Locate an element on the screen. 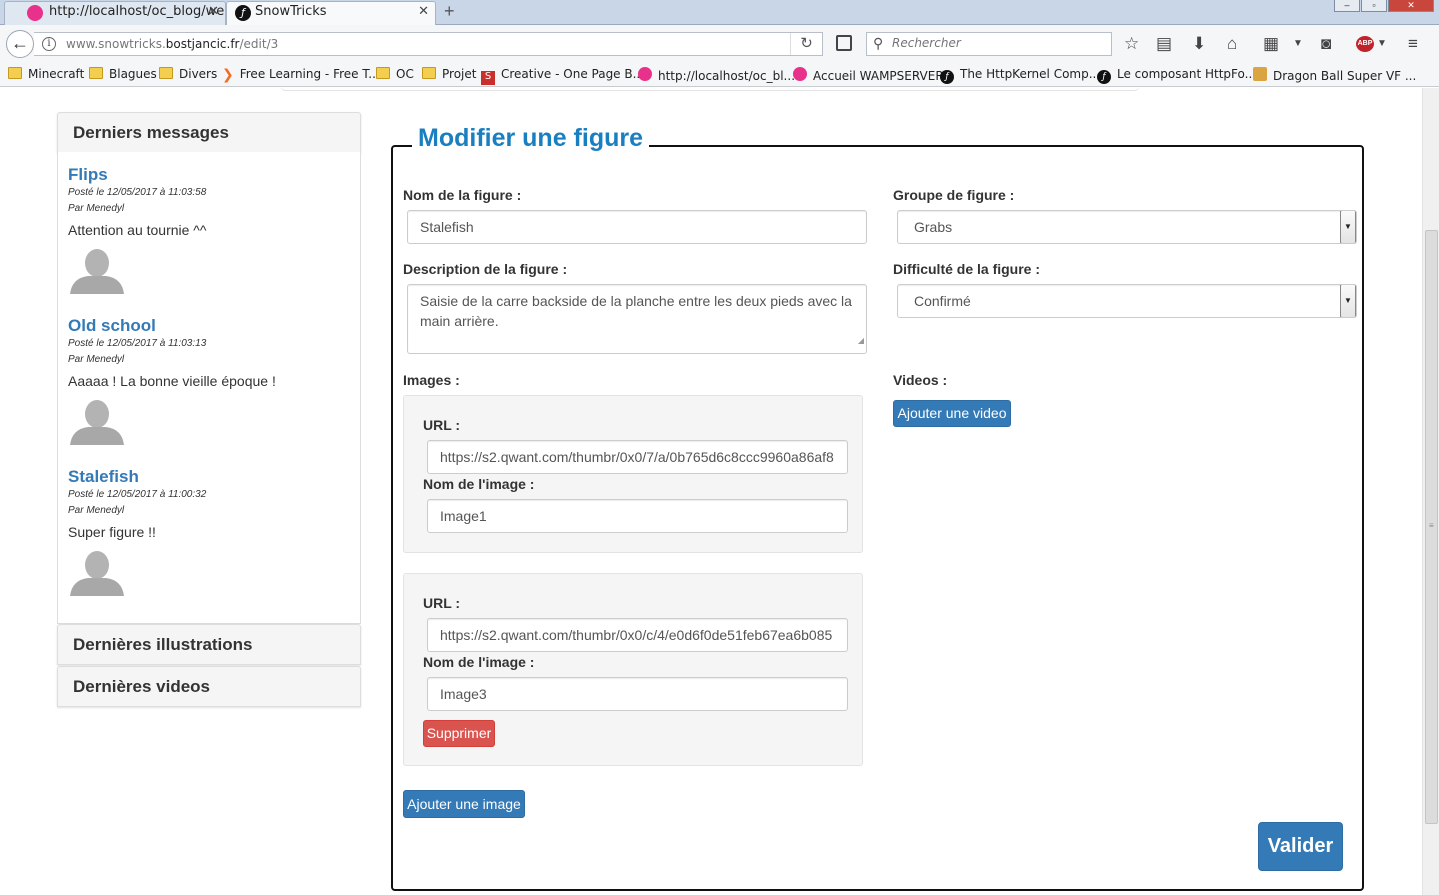 The width and height of the screenshot is (1439, 895). message-title-link: Flips is located at coordinates (88, 175).